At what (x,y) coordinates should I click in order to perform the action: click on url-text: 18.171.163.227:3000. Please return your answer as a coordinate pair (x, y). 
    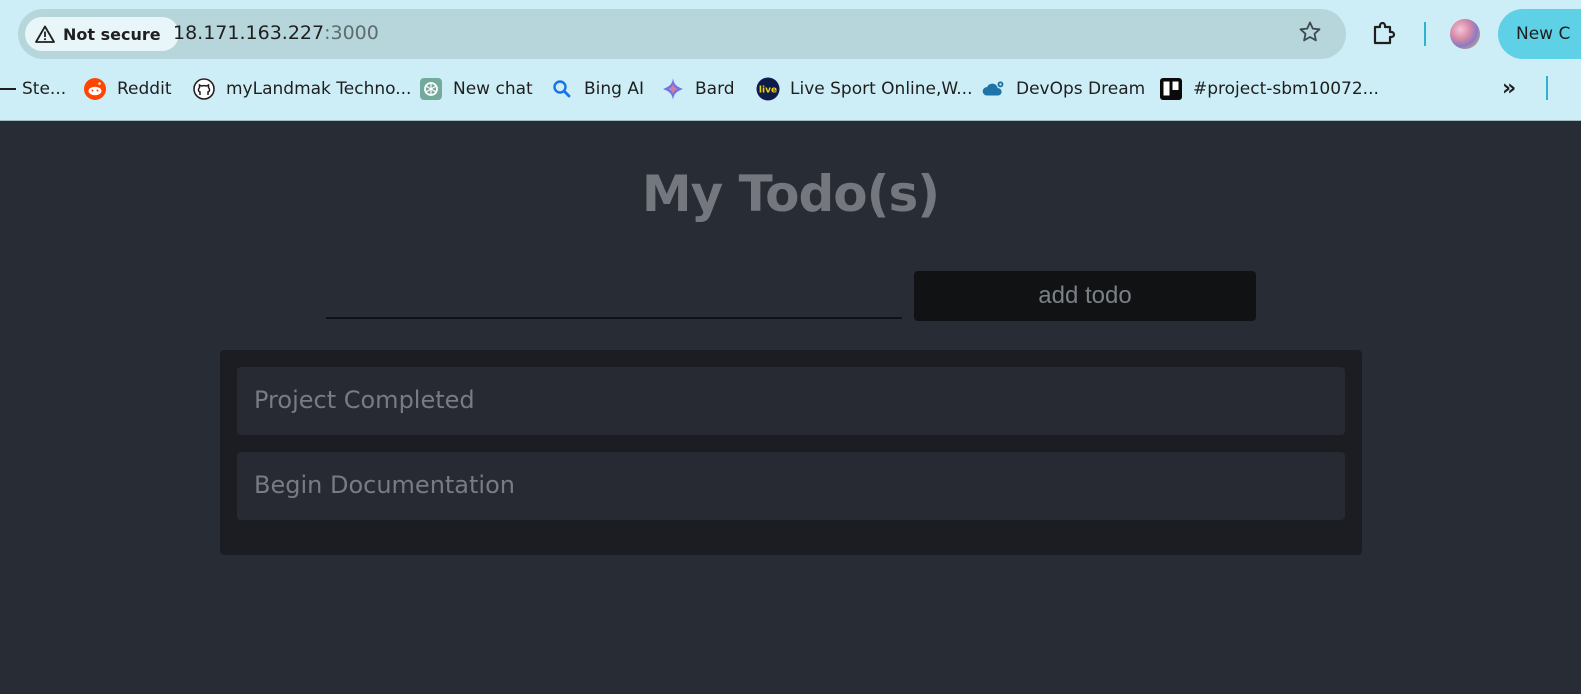
    Looking at the image, I should click on (276, 33).